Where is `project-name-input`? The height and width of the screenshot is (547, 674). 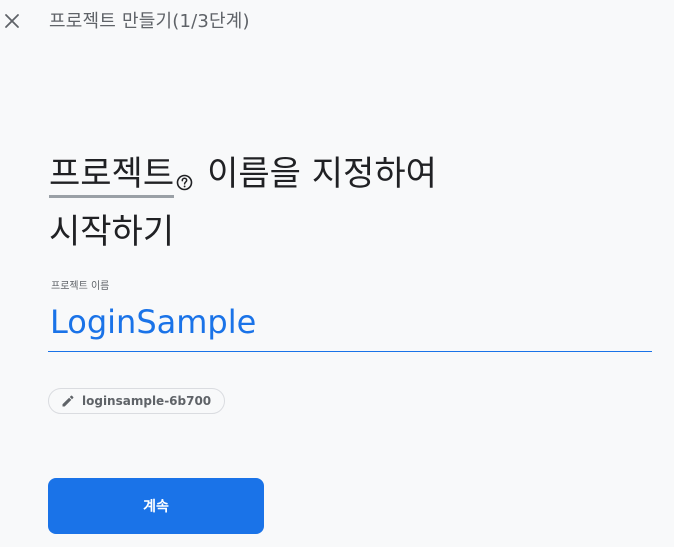 project-name-input is located at coordinates (350, 326).